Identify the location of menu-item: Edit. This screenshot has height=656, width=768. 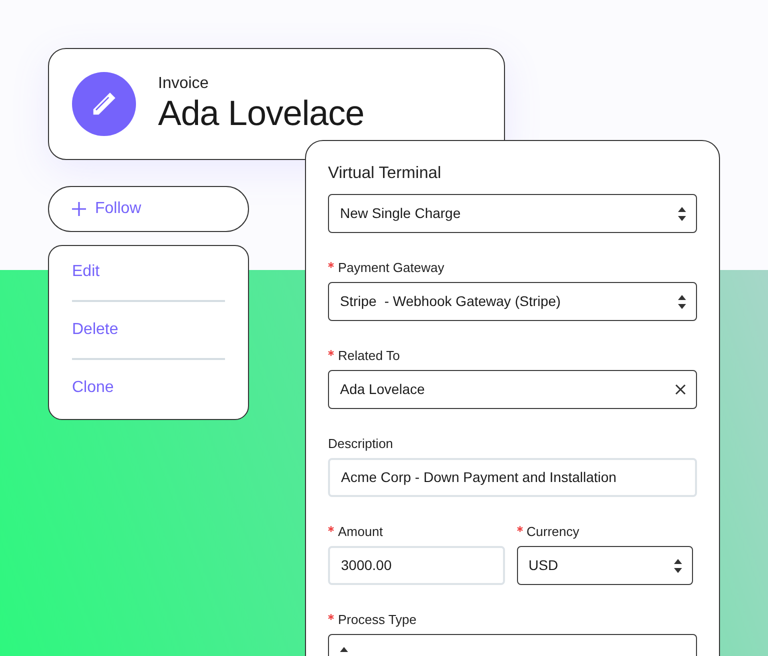
(148, 272).